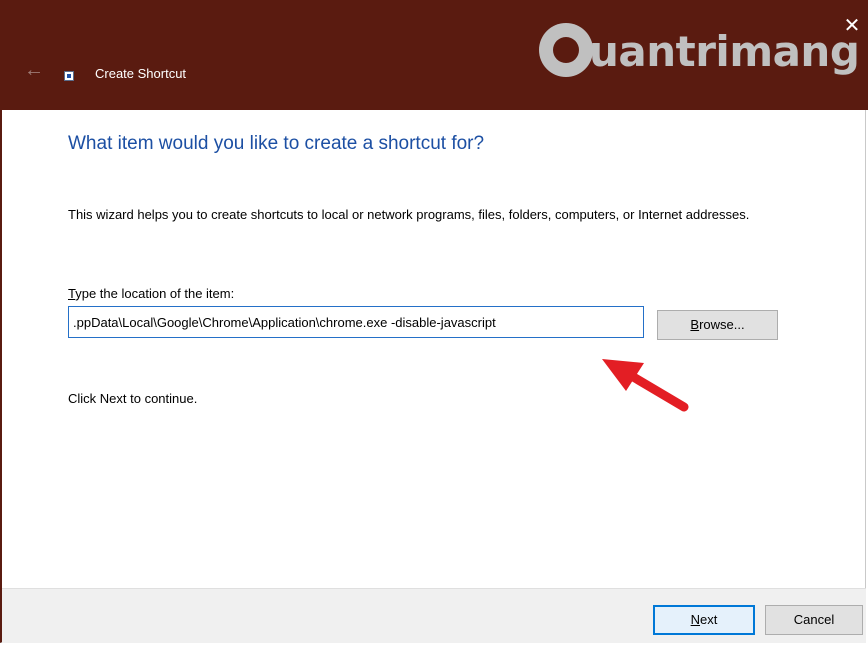 The image size is (868, 645). I want to click on red-arrow-annotation-icon, so click(645, 385).